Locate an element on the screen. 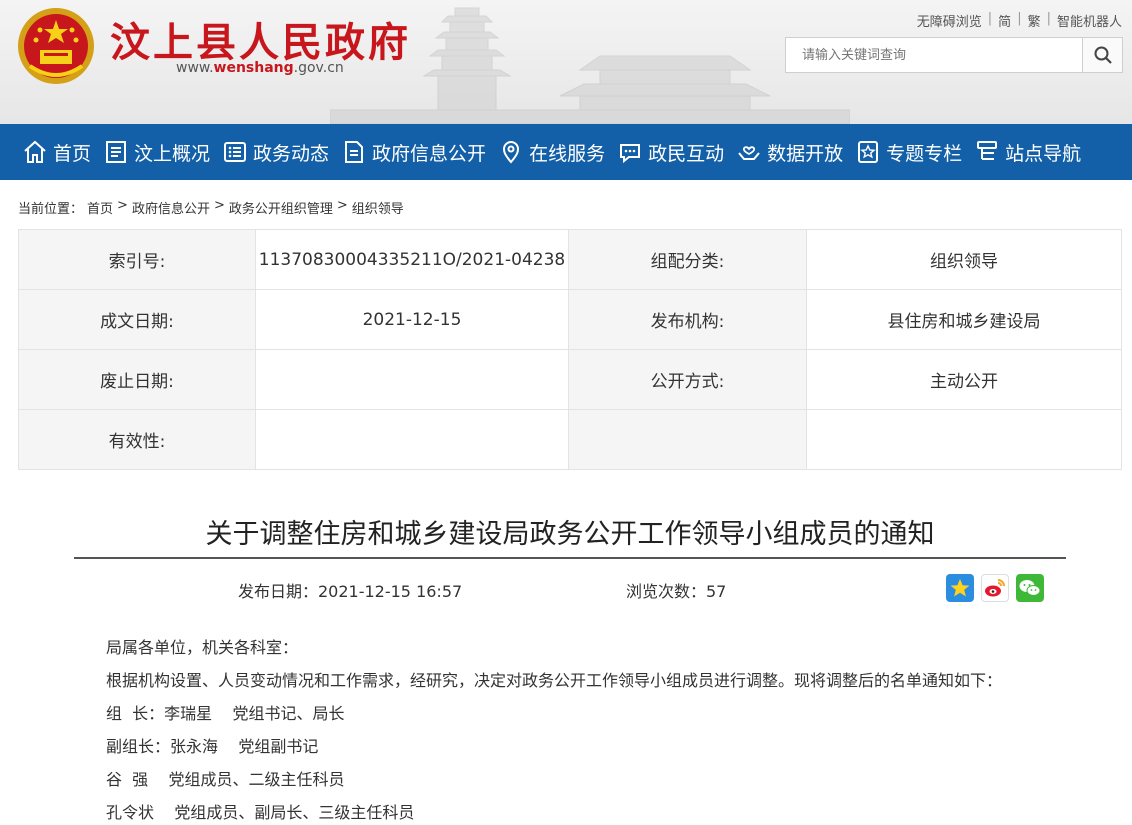 The height and width of the screenshot is (825, 1132). publisher-label: 发布机构: is located at coordinates (687, 319).